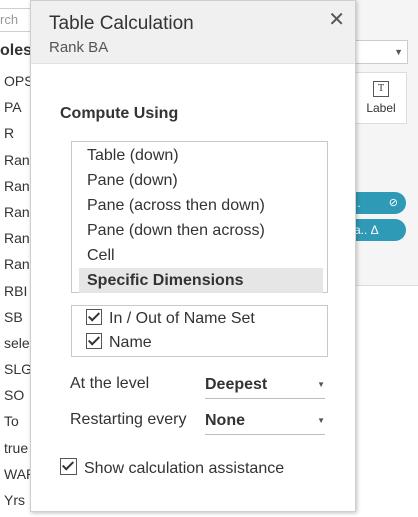  I want to click on compute-option-pane-down-then-across: Pane (down then across), so click(201, 230).